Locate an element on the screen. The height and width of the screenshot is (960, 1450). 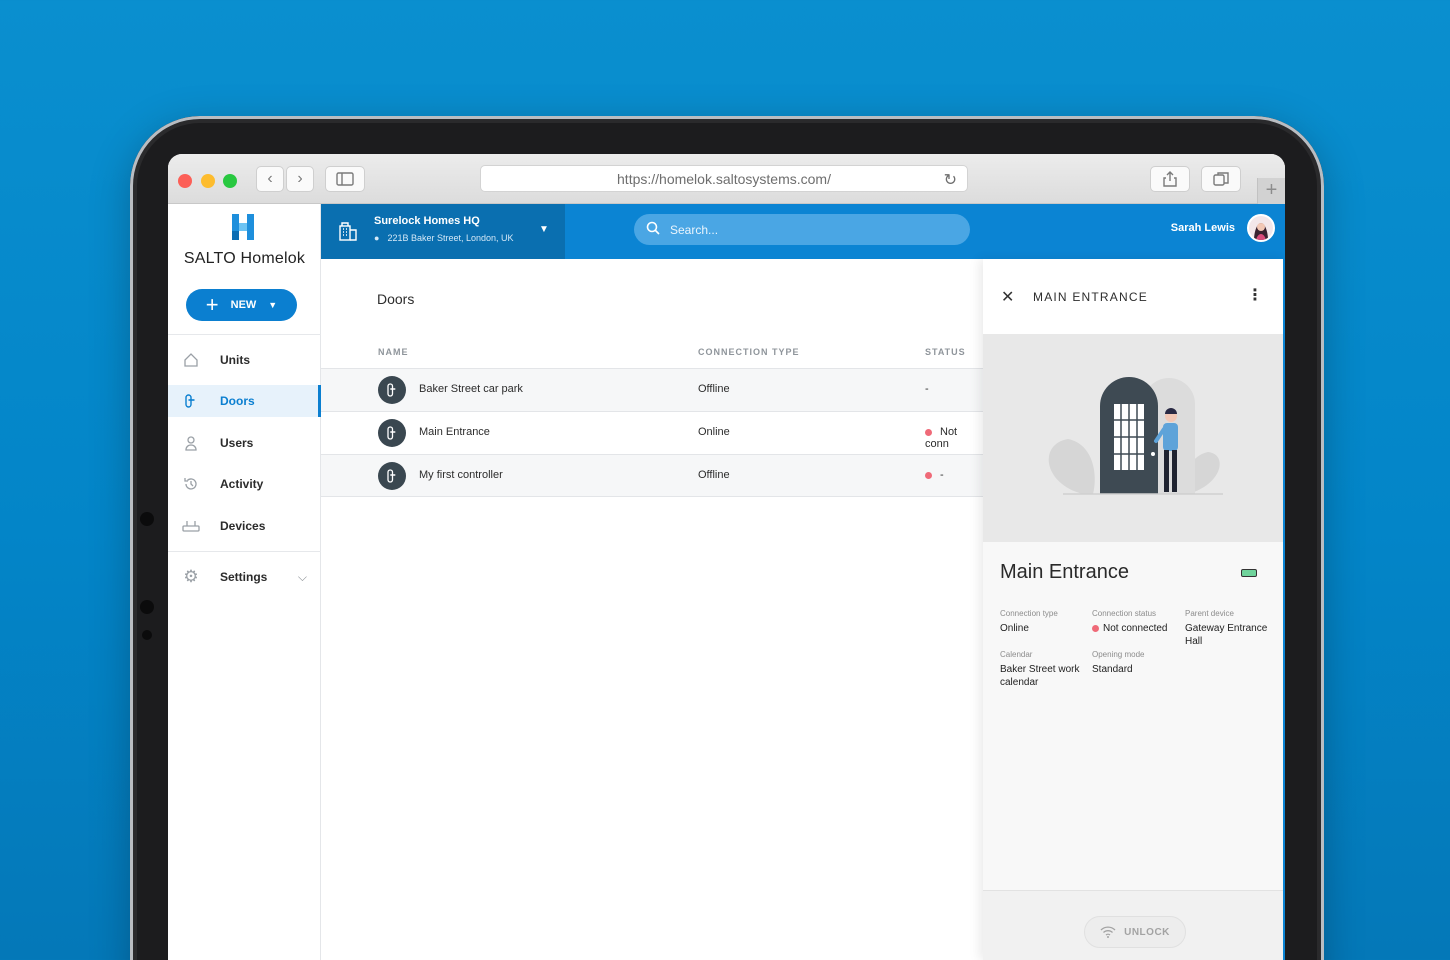
search-icon is located at coordinates (653, 230).